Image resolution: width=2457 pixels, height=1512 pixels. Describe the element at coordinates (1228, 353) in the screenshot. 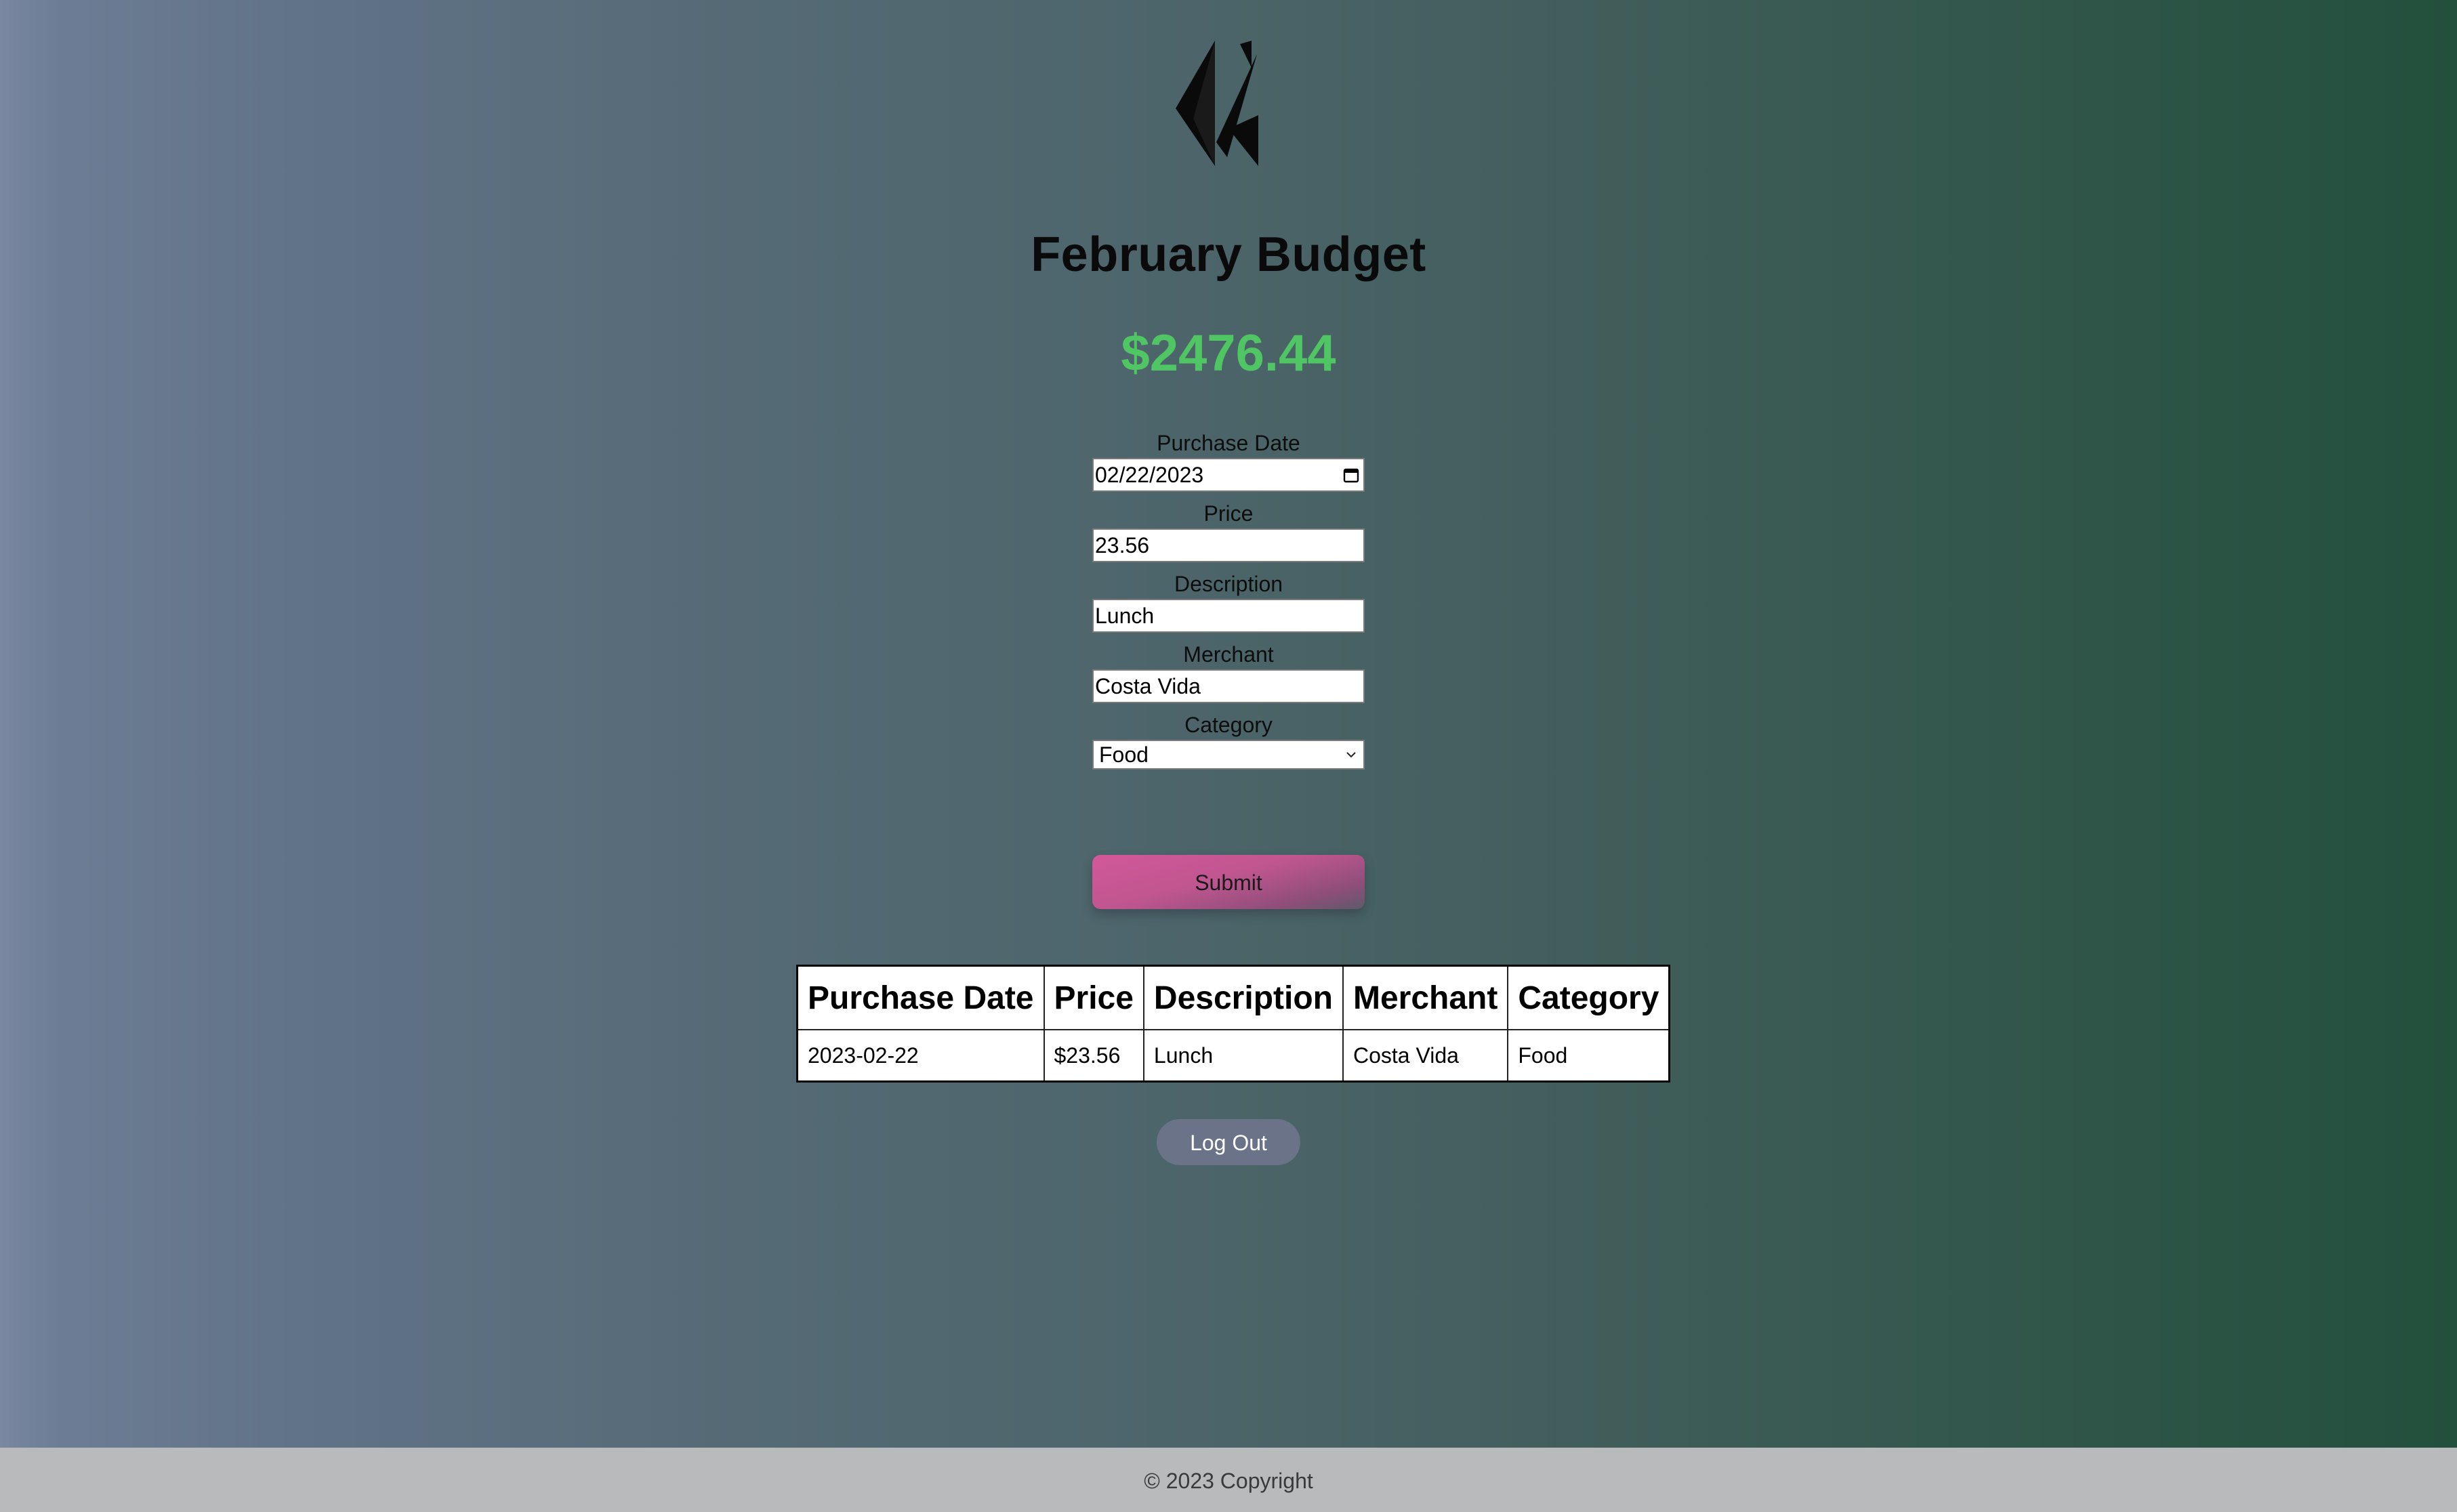

I see `budget-balance: $2476.44` at that location.